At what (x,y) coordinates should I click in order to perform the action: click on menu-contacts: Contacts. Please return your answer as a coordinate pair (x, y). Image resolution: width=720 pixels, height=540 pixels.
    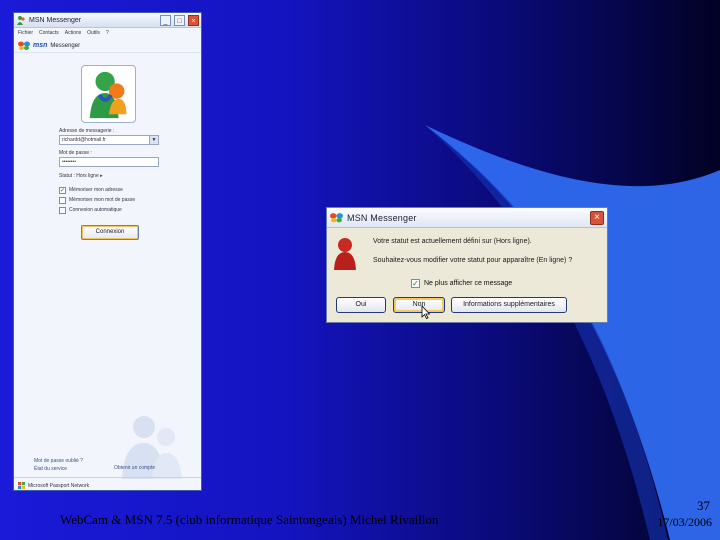
    Looking at the image, I should click on (49, 33).